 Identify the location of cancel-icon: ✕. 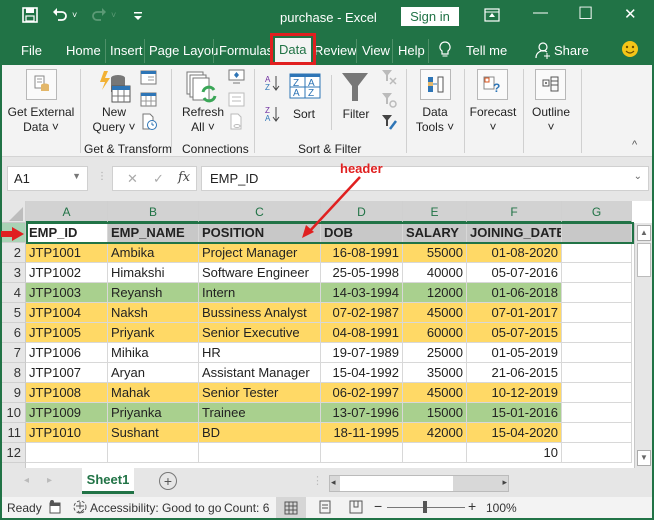
(132, 179).